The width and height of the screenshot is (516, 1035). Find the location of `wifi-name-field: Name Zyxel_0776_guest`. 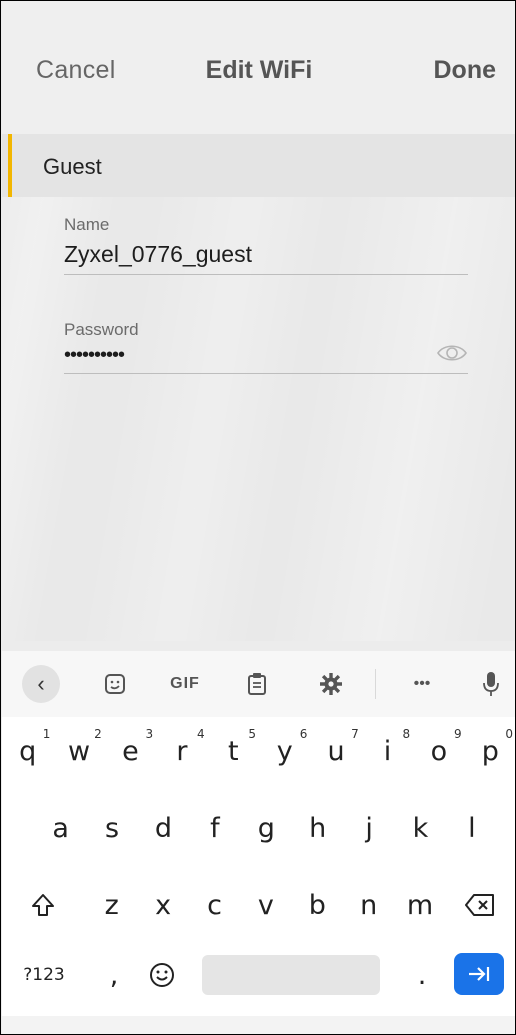

wifi-name-field: Name Zyxel_0776_guest is located at coordinates (266, 245).